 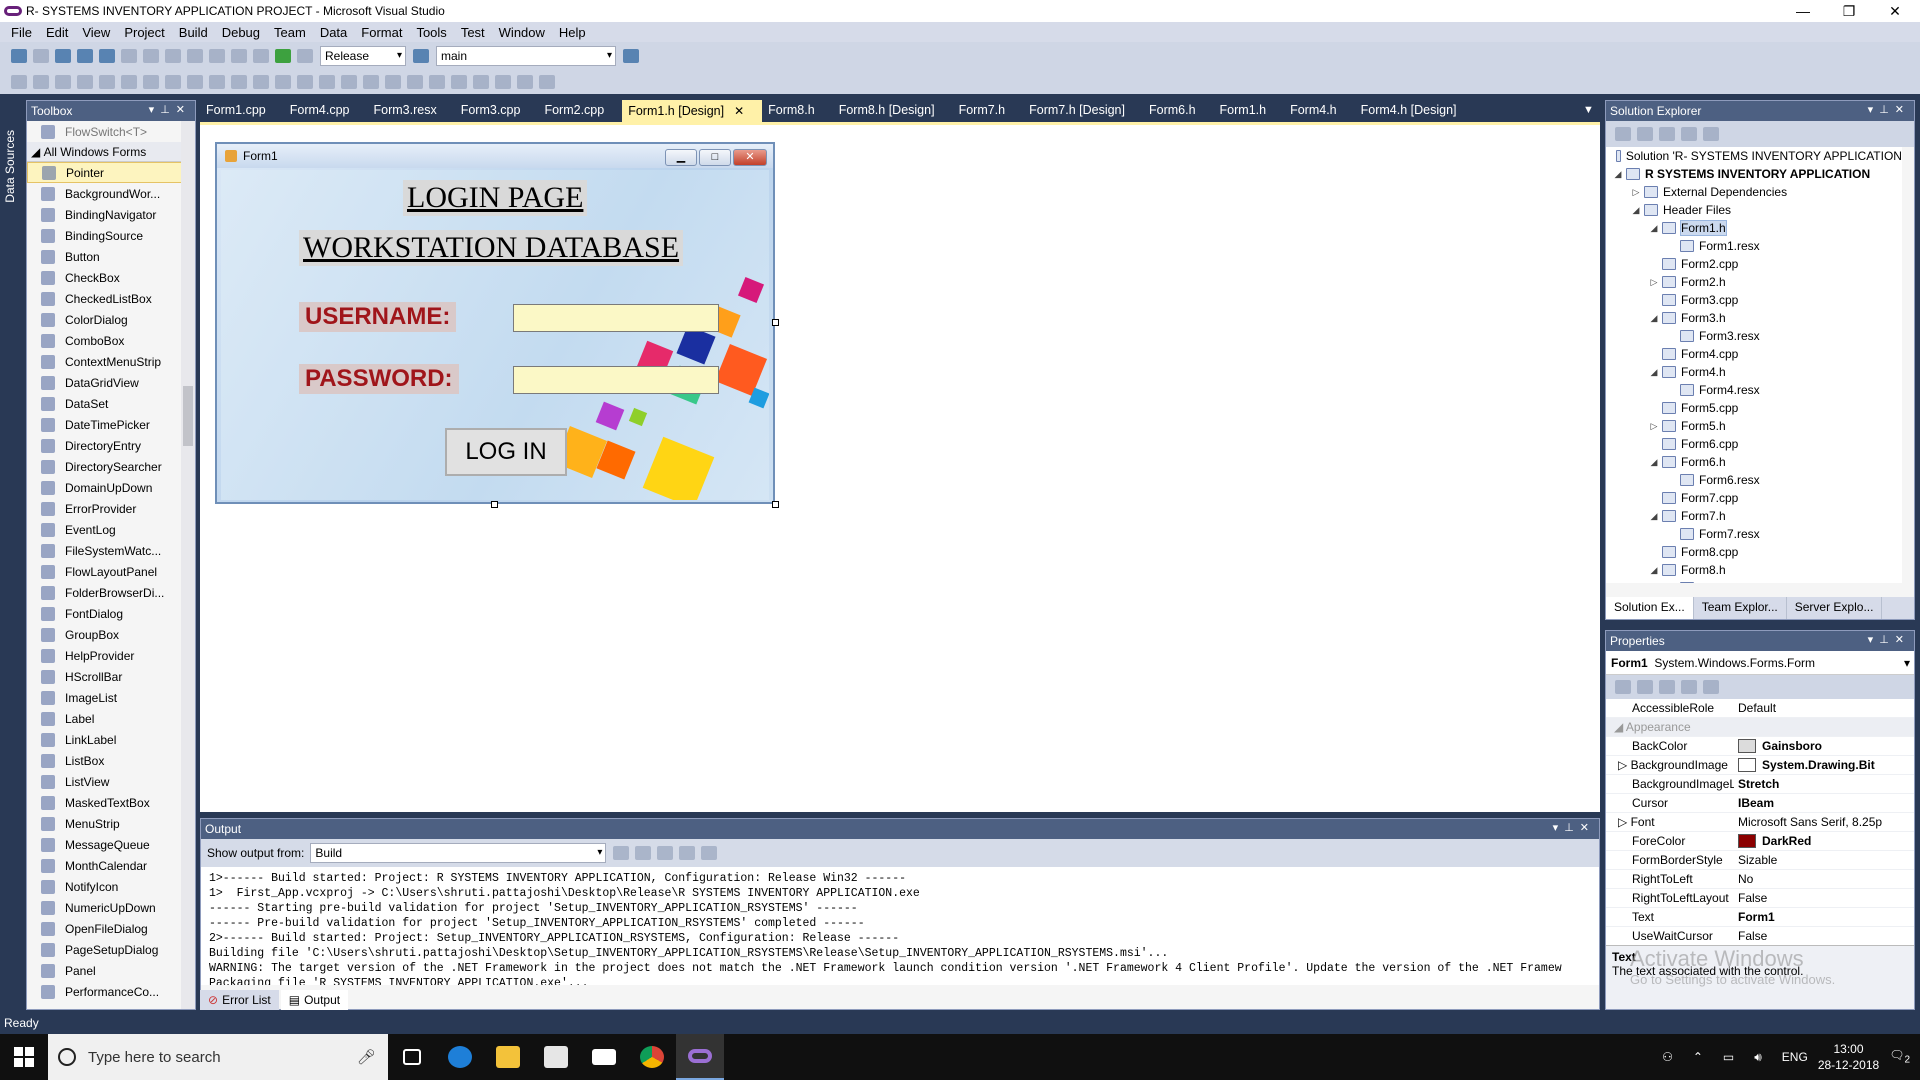 What do you see at coordinates (580, 111) in the screenshot?
I see `doc-tab: Form2.cpp` at bounding box center [580, 111].